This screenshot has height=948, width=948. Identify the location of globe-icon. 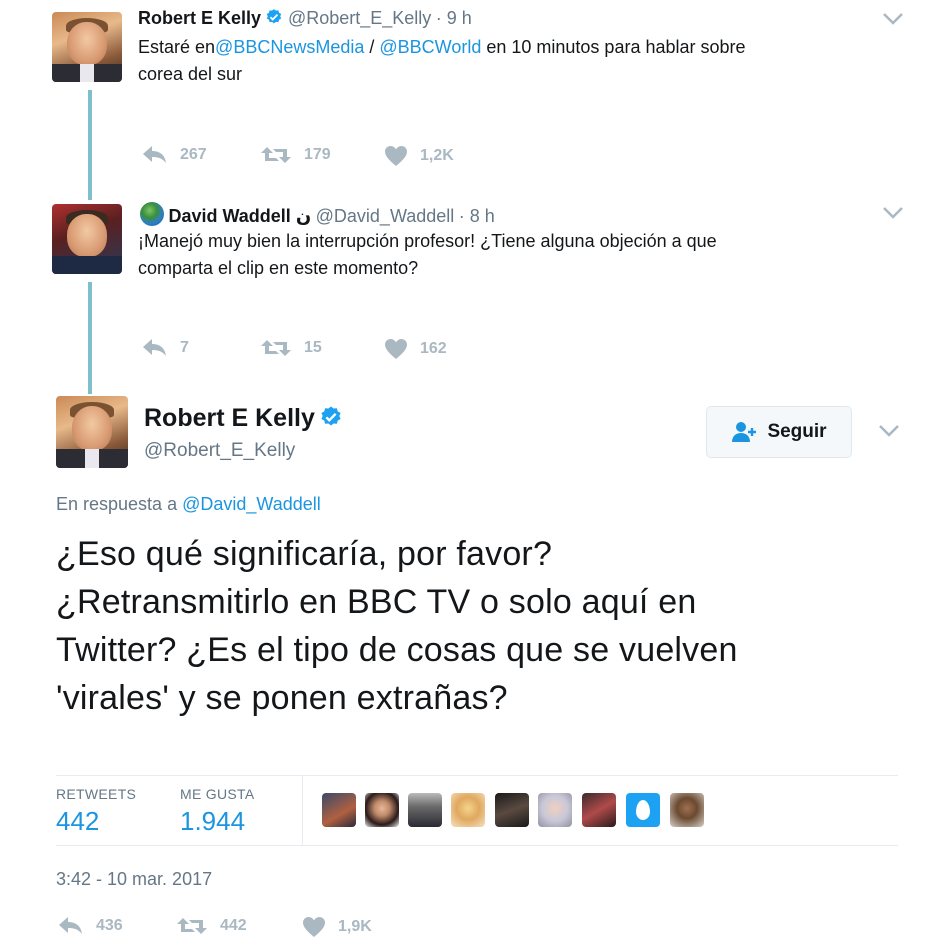
(152, 214).